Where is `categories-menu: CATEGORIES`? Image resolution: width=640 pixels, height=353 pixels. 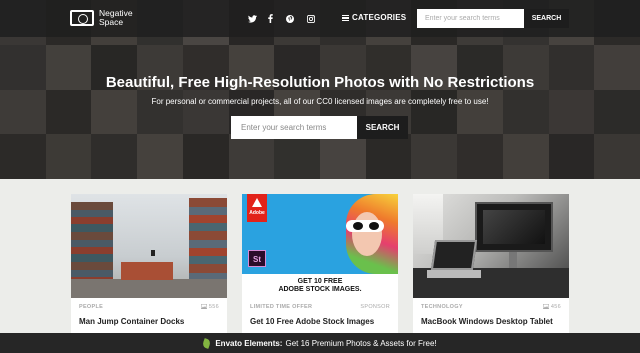
categories-menu: CATEGORIES is located at coordinates (374, 17).